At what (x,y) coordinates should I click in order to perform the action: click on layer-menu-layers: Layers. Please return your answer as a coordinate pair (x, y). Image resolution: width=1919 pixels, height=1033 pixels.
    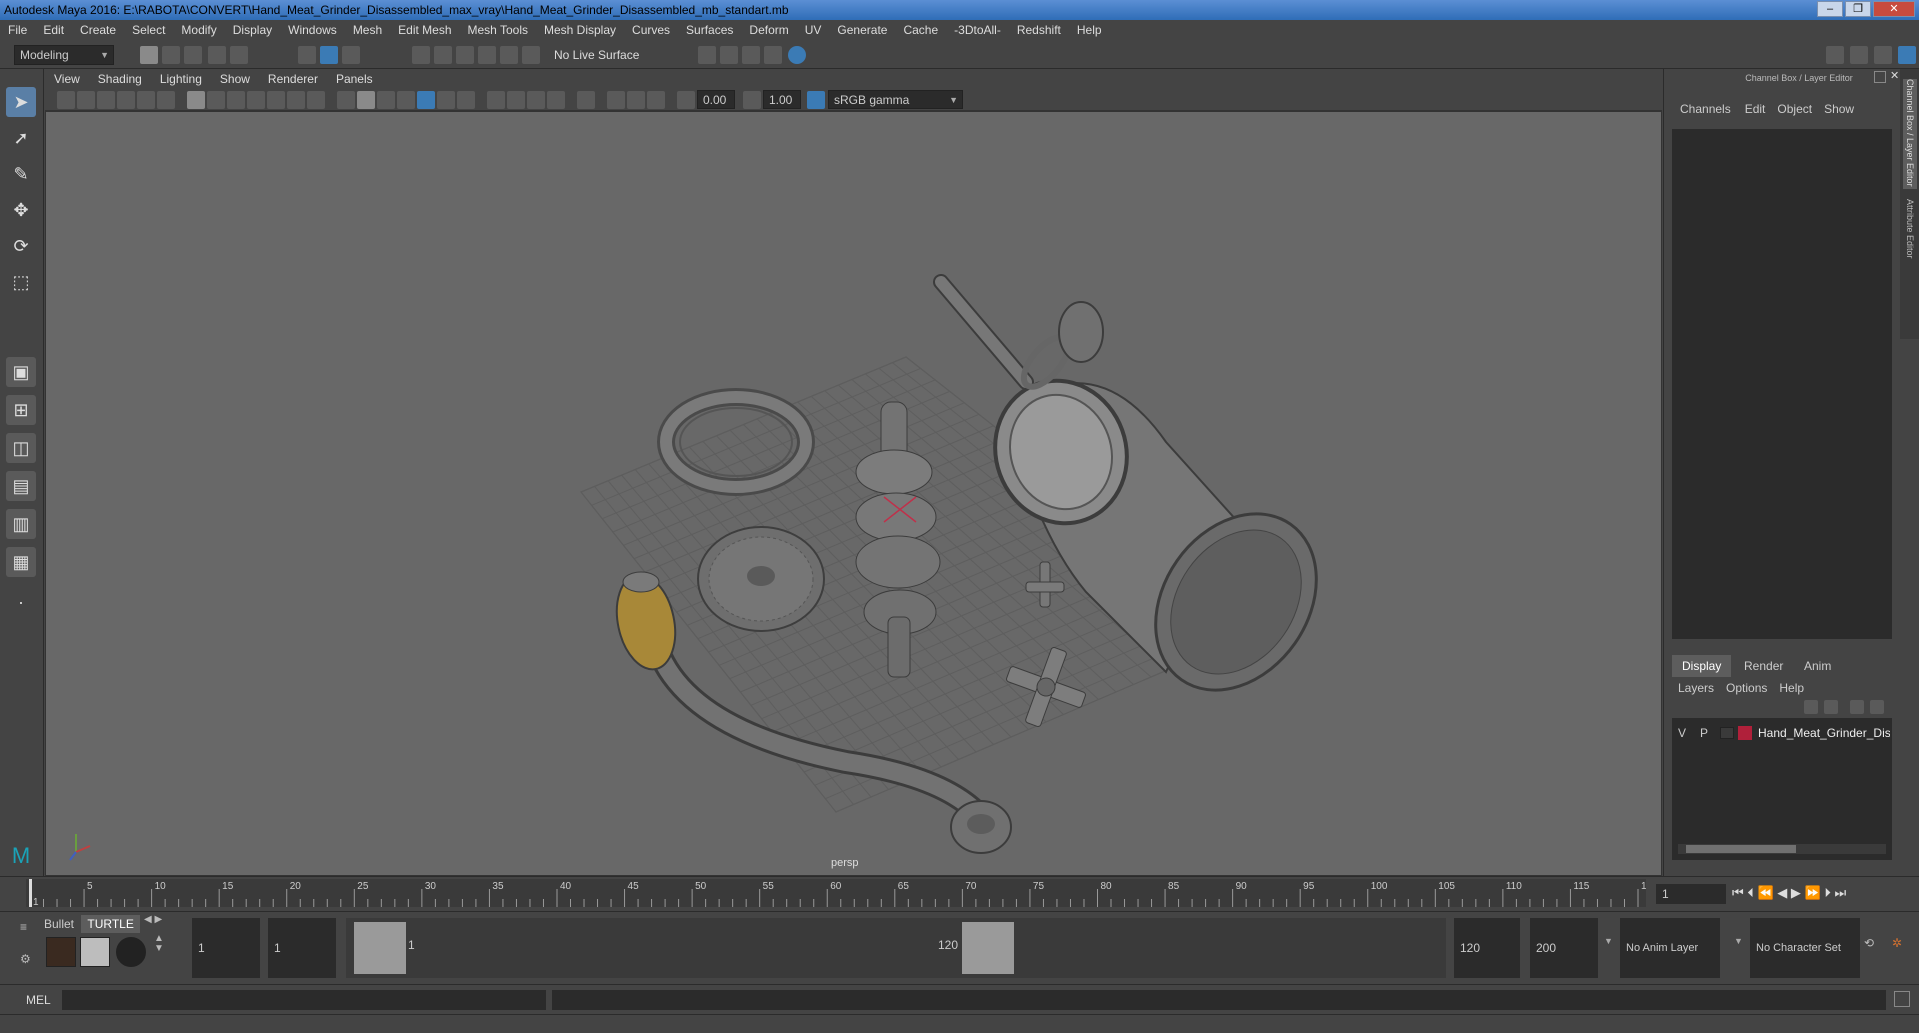
    Looking at the image, I should click on (1696, 688).